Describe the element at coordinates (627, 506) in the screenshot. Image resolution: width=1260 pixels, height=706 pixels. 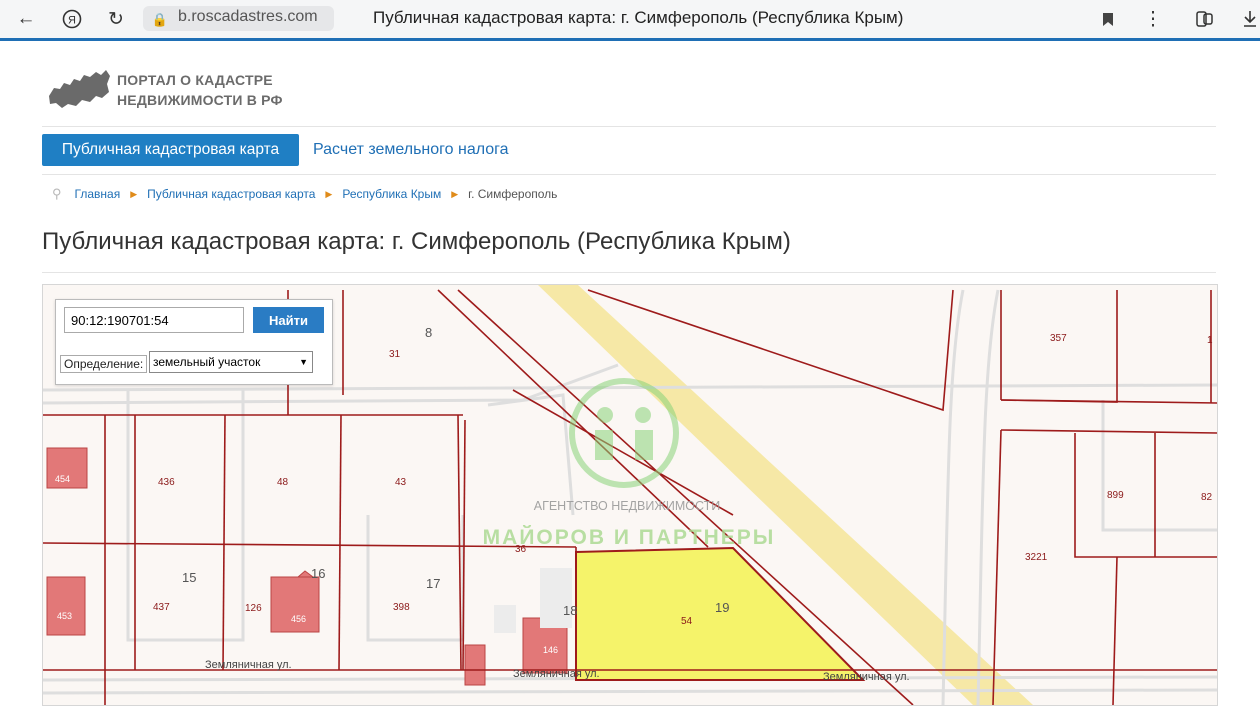
I see `watermark-text-agency: АГЕНТСТВО НЕДВИЖИМОСТИ` at that location.